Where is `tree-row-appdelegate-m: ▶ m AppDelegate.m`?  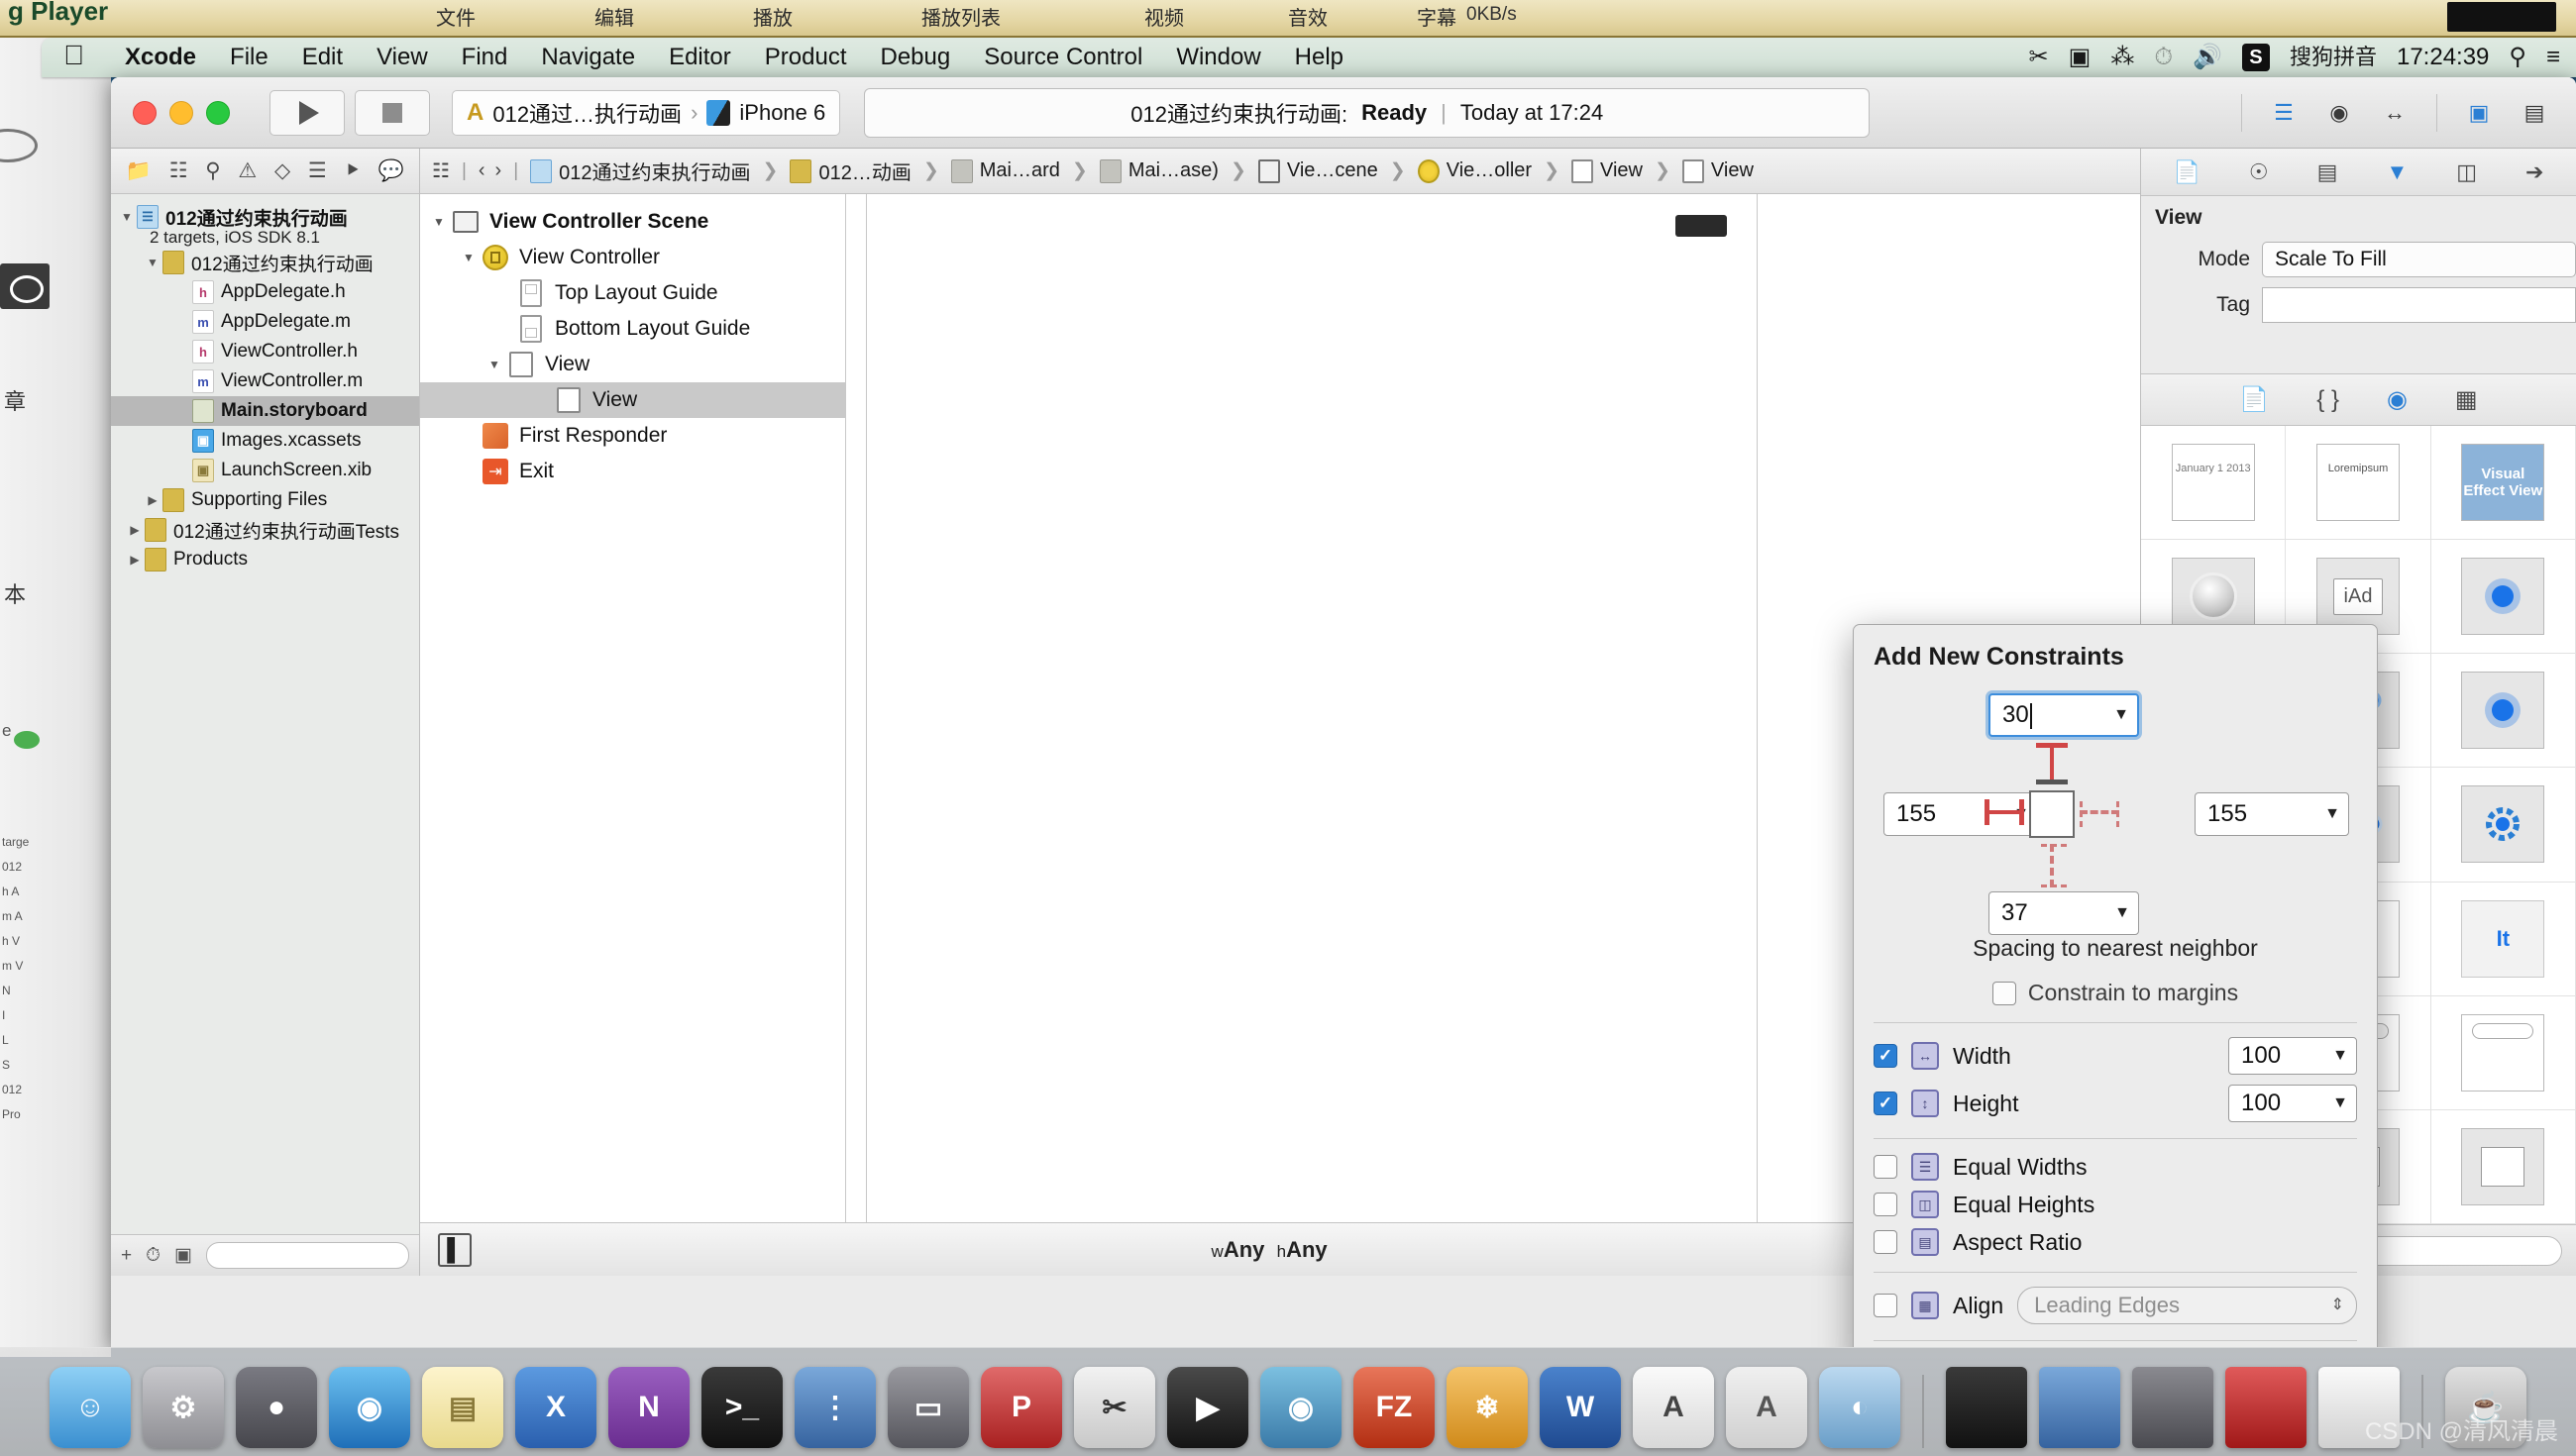 tree-row-appdelegate-m: ▶ m AppDelegate.m is located at coordinates (265, 322).